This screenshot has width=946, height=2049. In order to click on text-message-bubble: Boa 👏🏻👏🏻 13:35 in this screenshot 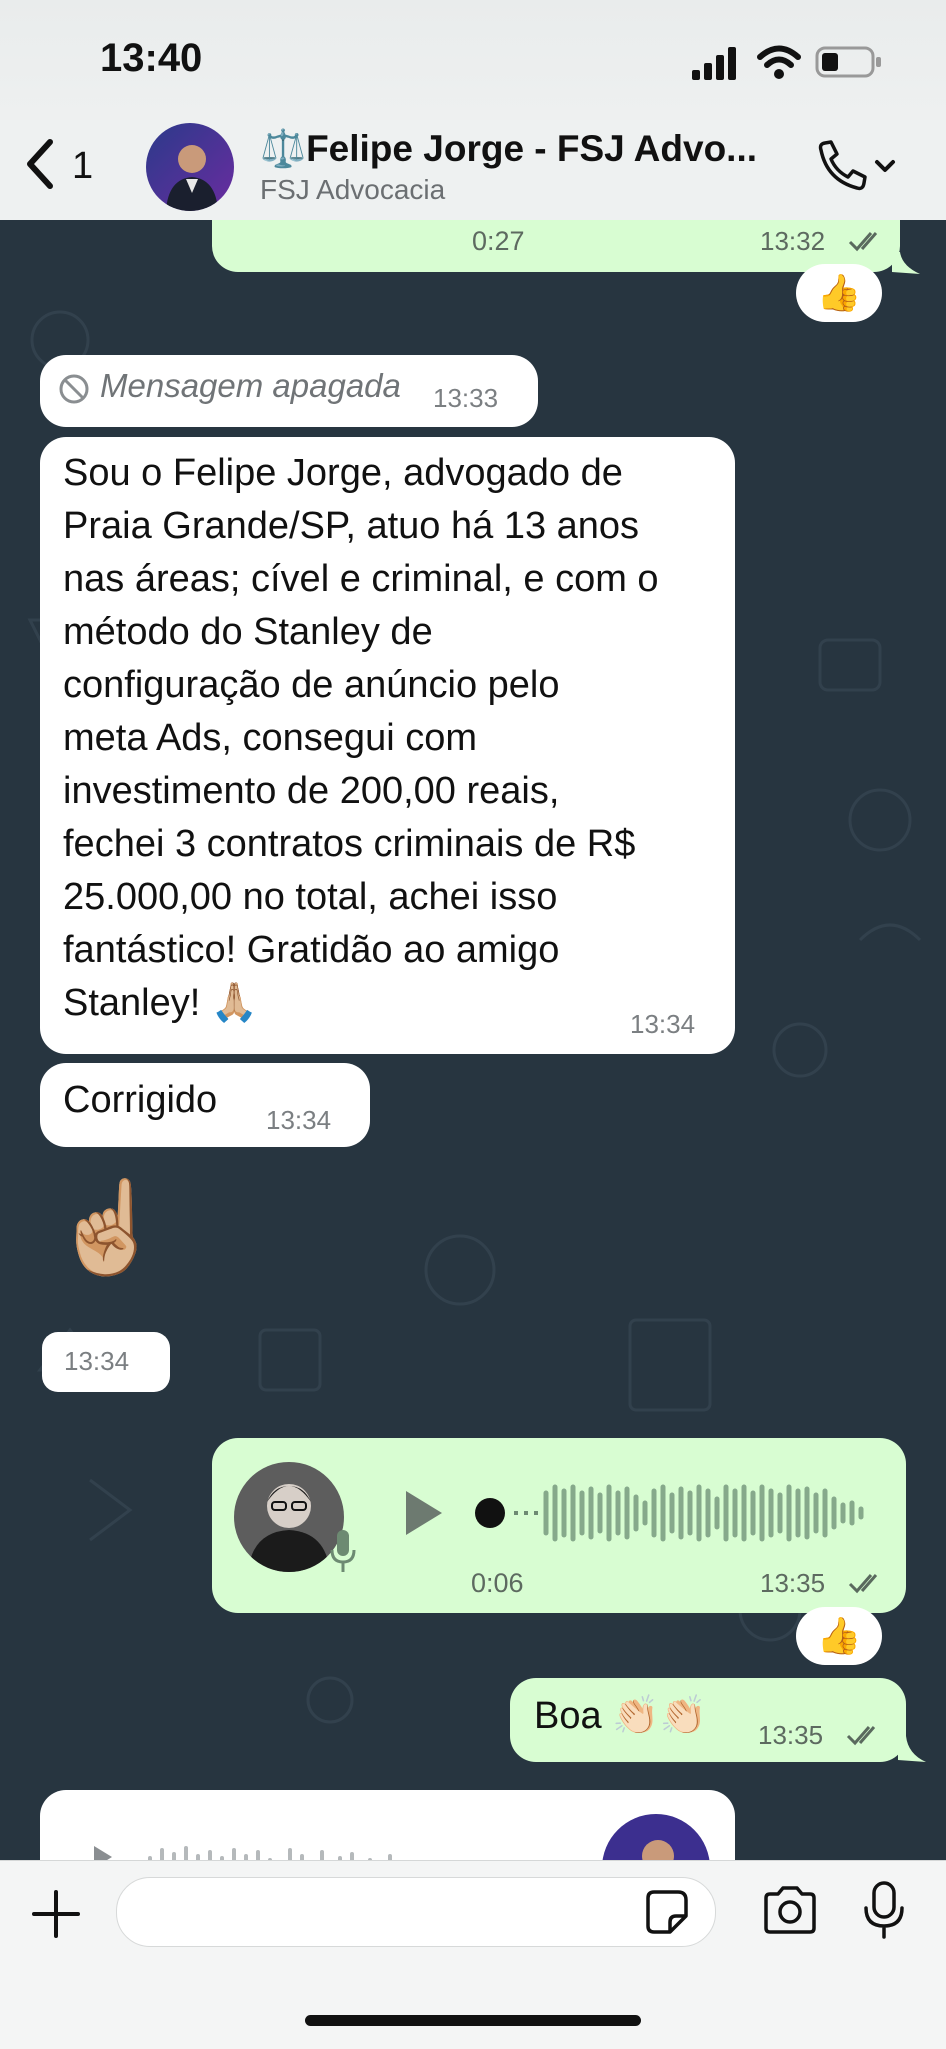, I will do `click(708, 1720)`.